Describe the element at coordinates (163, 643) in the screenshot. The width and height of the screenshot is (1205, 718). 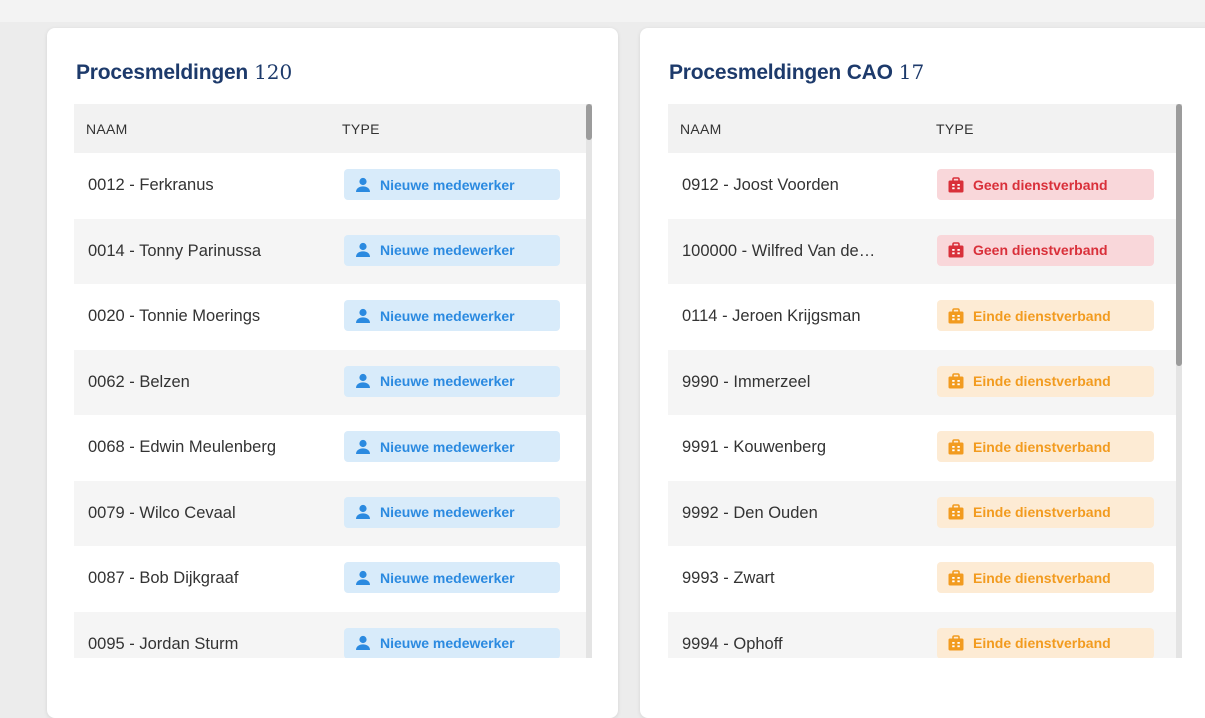
I see `row-name: 0095 - Jordan Sturm` at that location.